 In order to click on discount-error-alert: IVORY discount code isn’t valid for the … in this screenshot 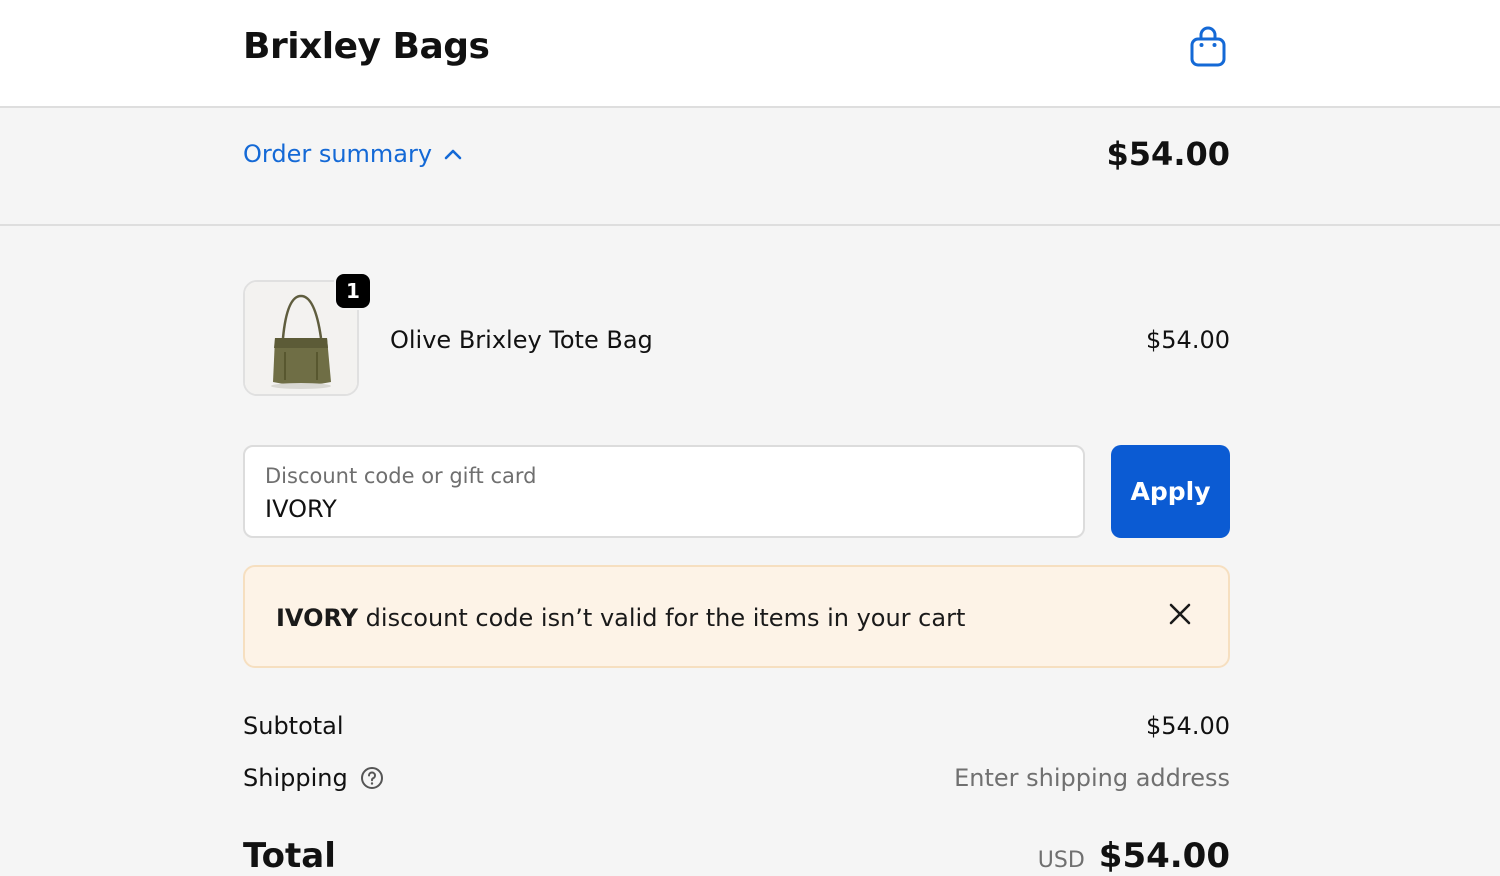, I will do `click(736, 616)`.